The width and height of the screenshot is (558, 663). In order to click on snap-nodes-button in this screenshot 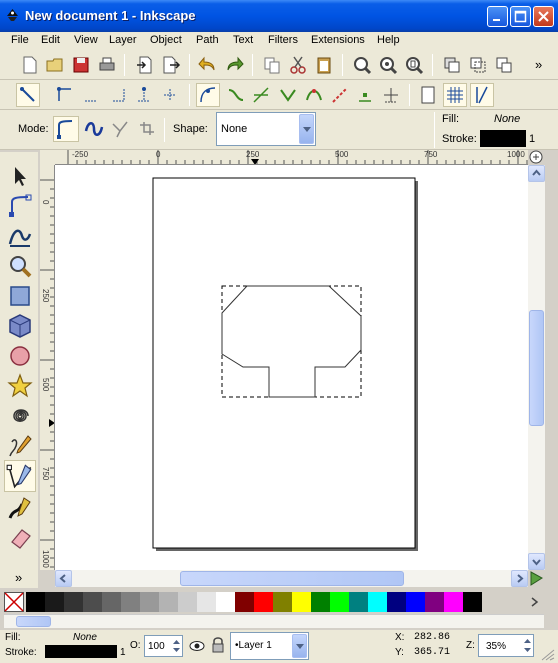, I will do `click(208, 95)`.